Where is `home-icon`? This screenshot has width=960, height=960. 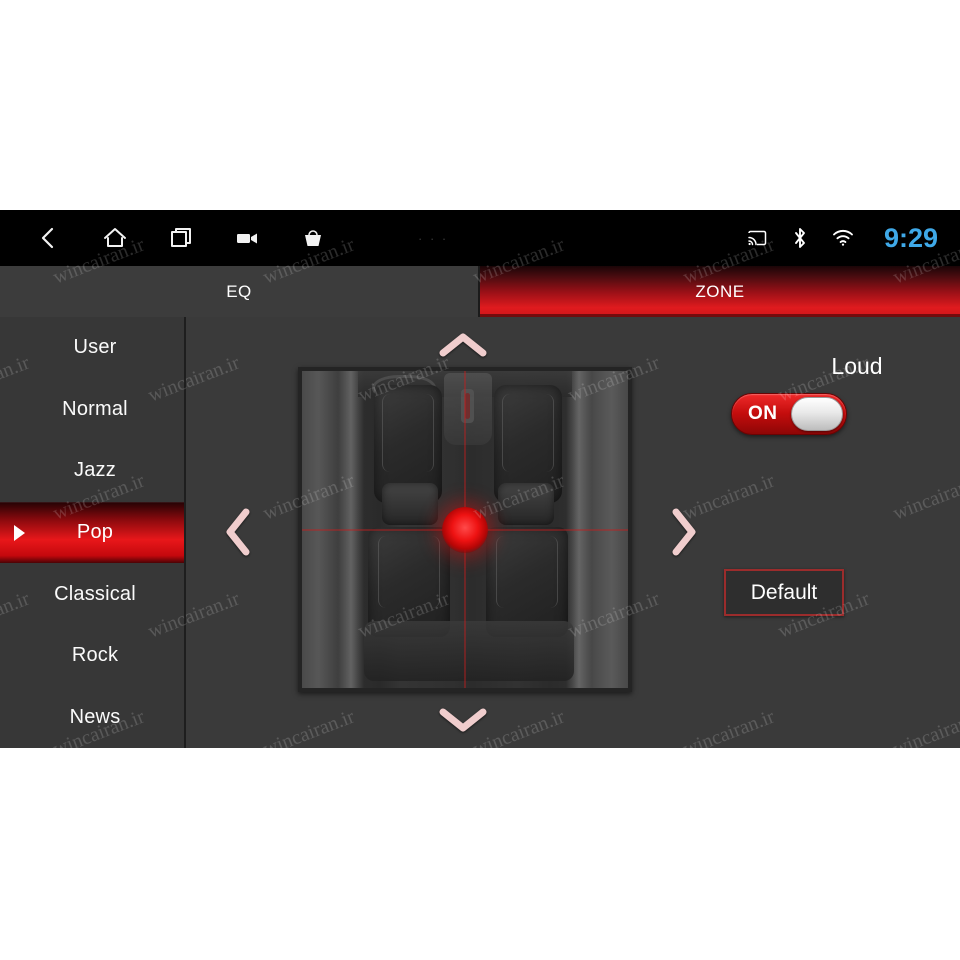
home-icon is located at coordinates (115, 238).